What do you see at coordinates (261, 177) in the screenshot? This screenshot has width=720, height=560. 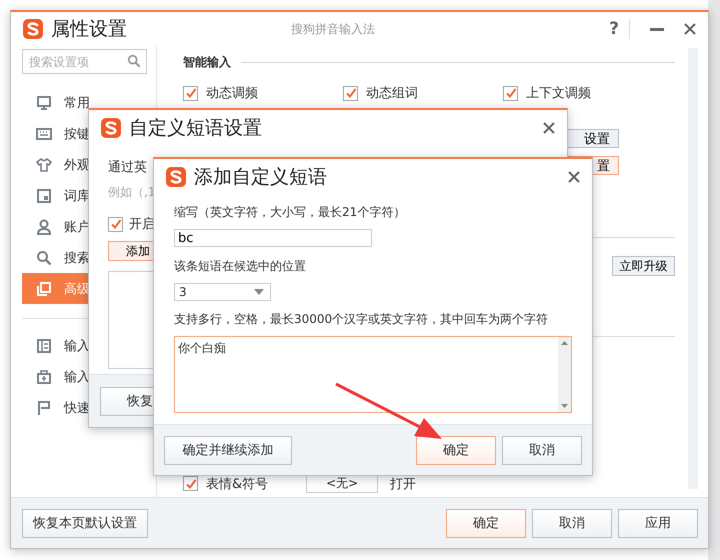 I see `dialog-title: 添加自定义短语` at bounding box center [261, 177].